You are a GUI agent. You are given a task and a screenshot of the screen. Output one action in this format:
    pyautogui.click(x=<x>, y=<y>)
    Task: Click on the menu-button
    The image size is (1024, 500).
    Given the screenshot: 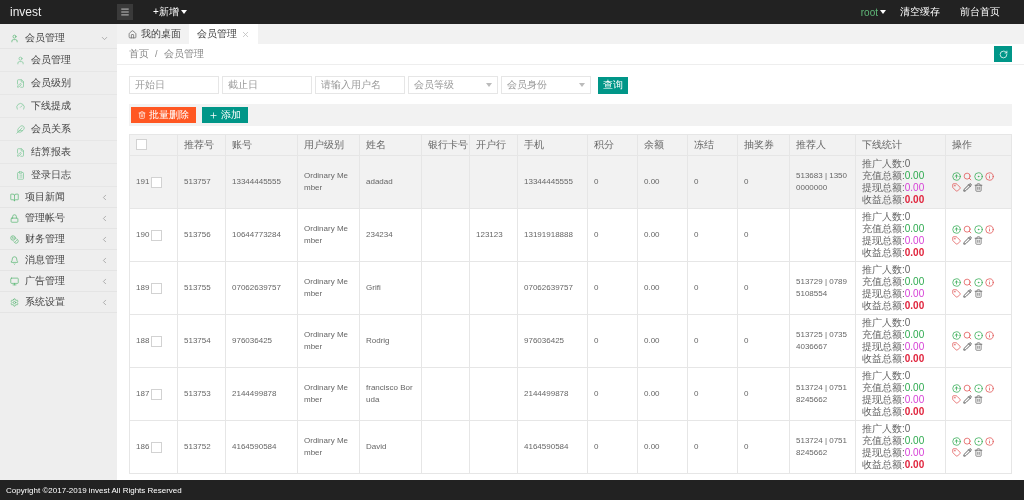 What is the action you would take?
    pyautogui.click(x=125, y=12)
    